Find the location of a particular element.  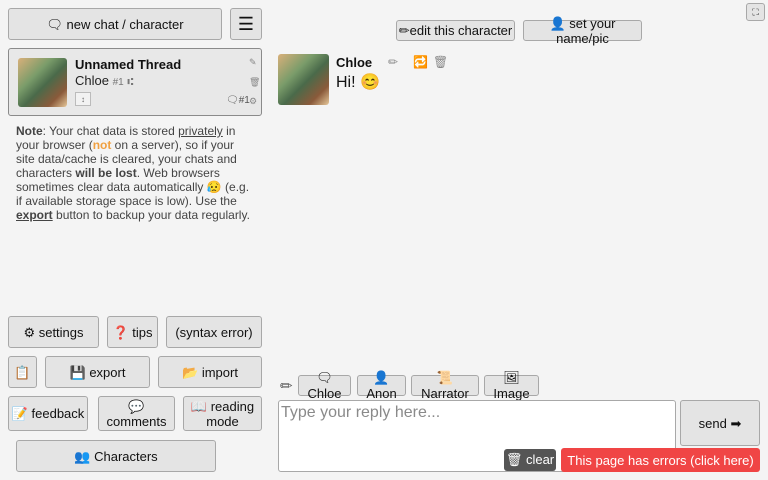

thread-settings-icon: ⚙ is located at coordinates (253, 101).